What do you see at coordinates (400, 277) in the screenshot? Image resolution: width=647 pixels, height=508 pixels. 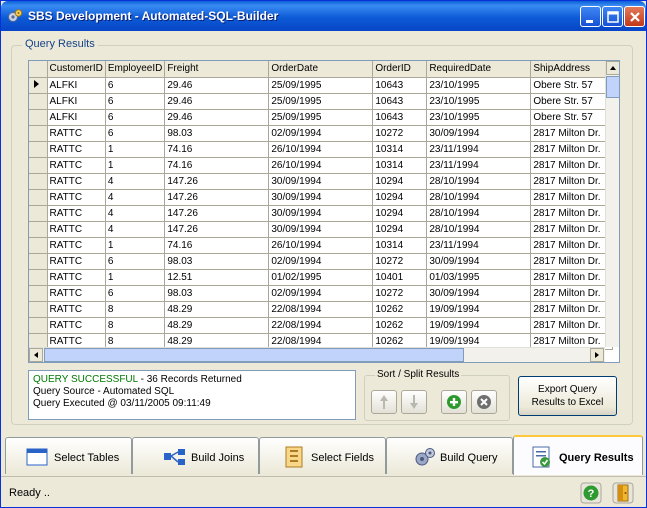 I see `table-cell: 10401` at bounding box center [400, 277].